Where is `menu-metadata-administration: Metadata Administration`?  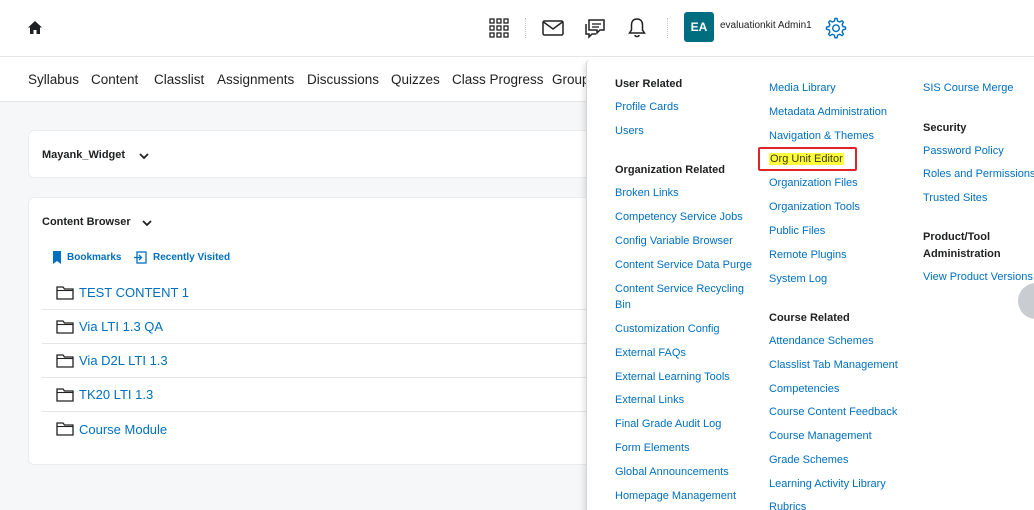 menu-metadata-administration: Metadata Administration is located at coordinates (828, 112).